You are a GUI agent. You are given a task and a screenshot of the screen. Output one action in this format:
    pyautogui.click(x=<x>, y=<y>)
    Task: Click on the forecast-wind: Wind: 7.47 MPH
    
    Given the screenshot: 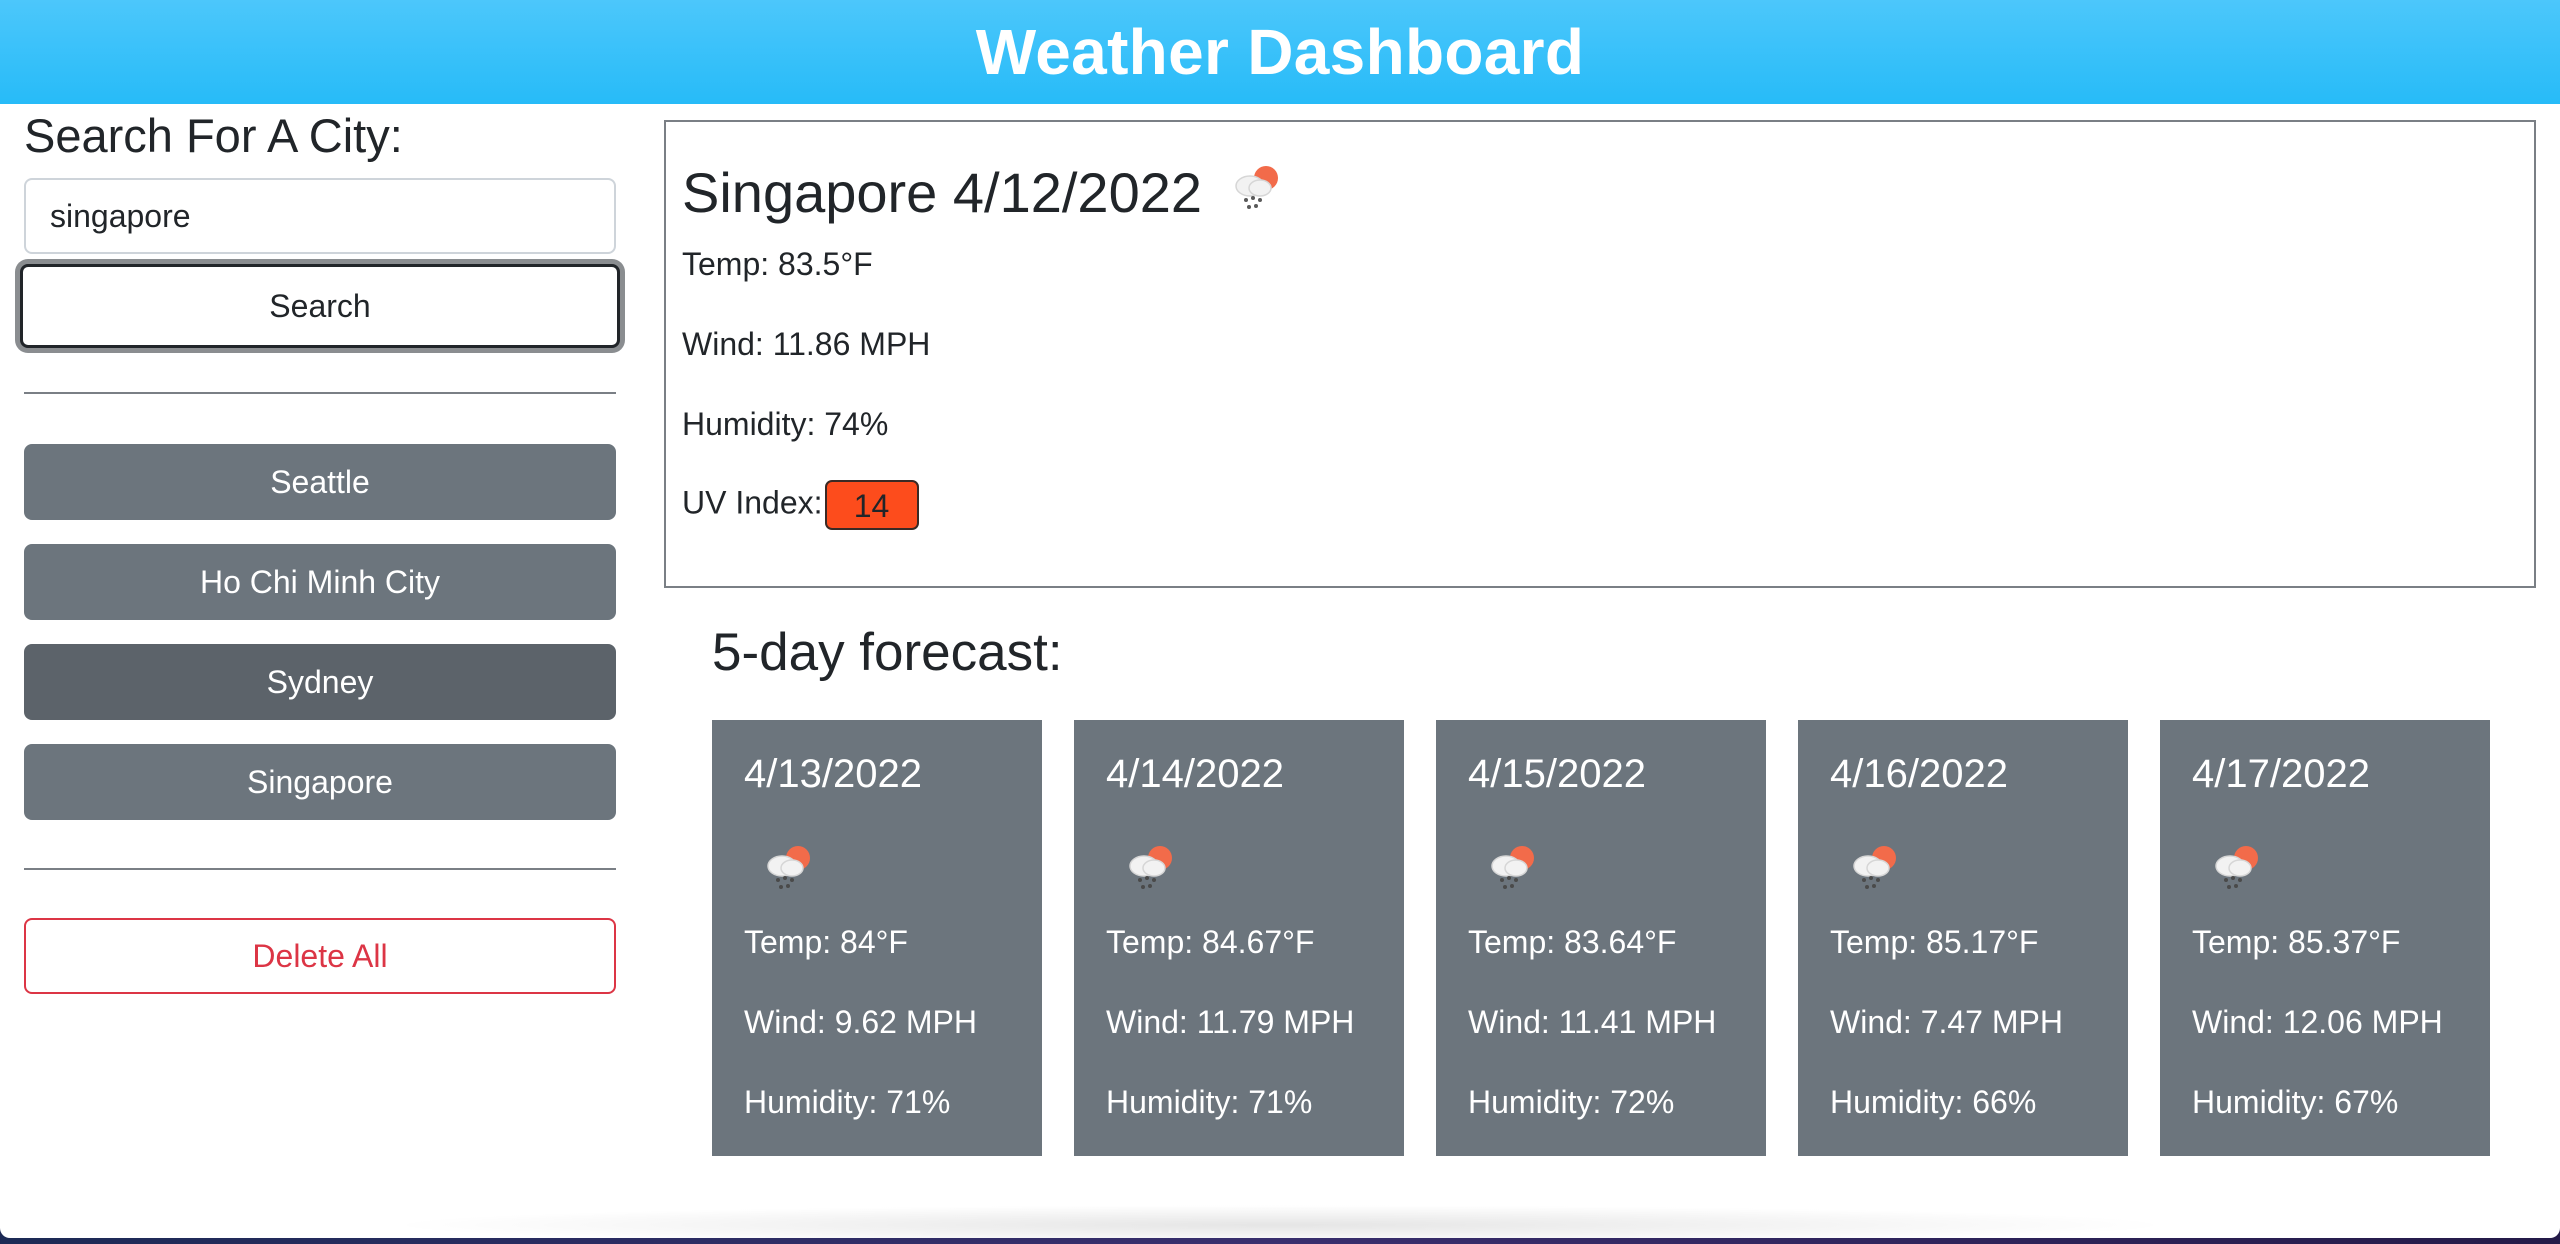 What is the action you would take?
    pyautogui.click(x=1946, y=1022)
    